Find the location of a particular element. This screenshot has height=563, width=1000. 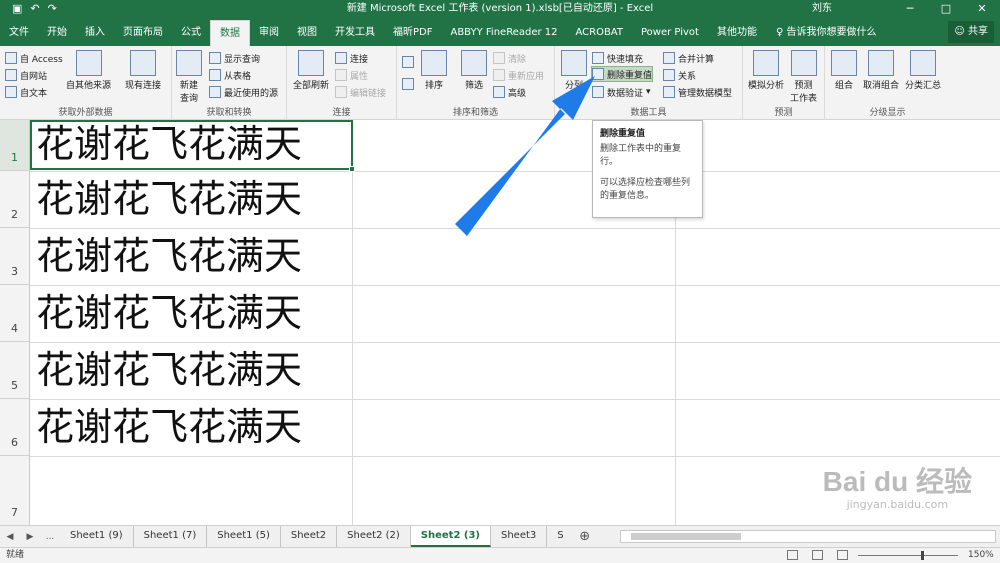

connections-button: 连接 is located at coordinates (351, 58).